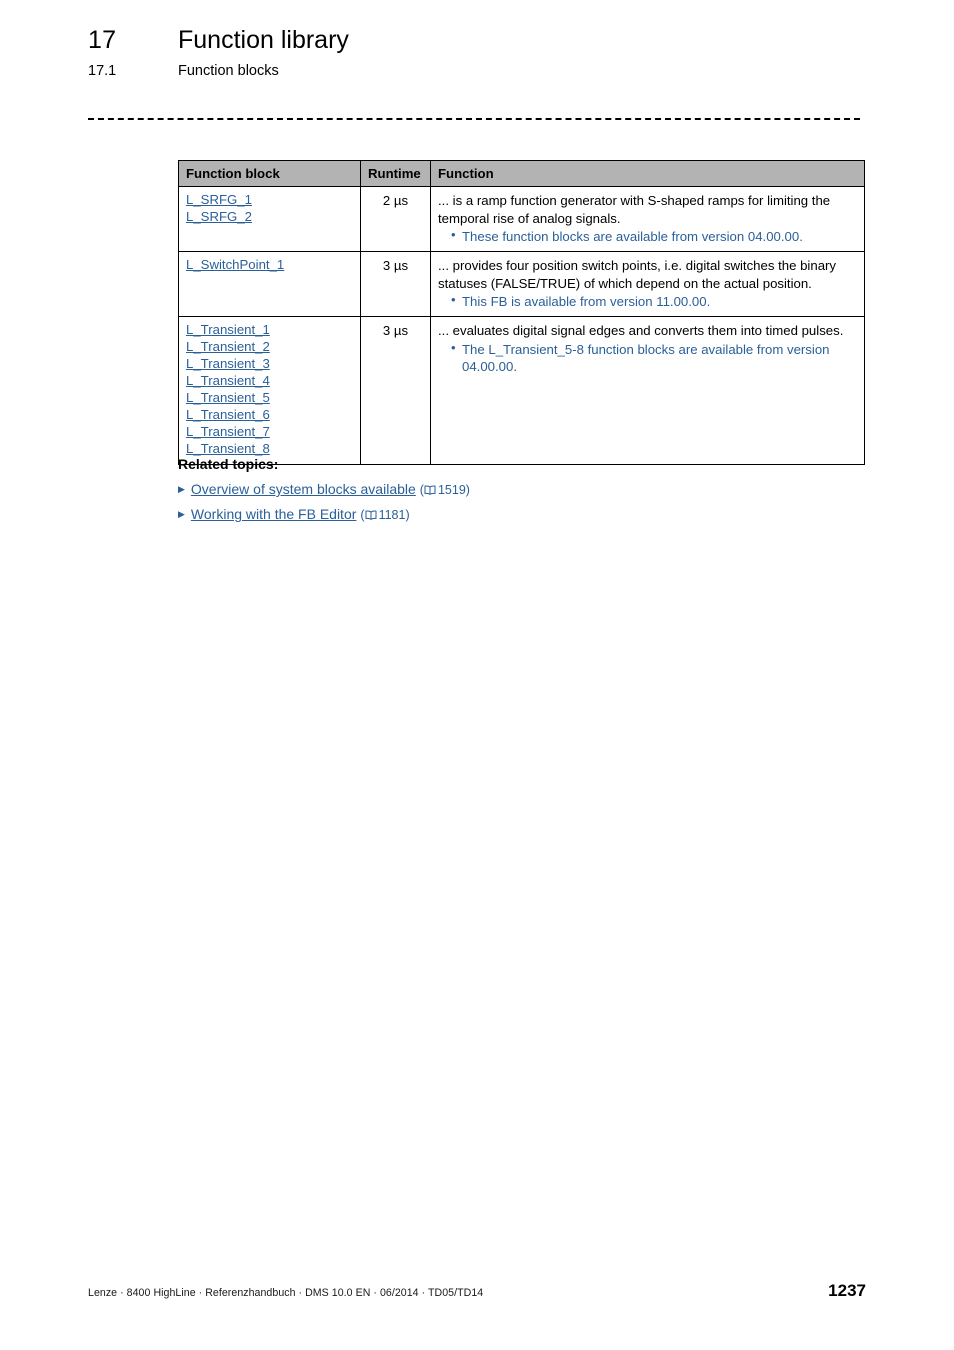 Image resolution: width=954 pixels, height=1350 pixels. I want to click on header-divider, so click(474, 119).